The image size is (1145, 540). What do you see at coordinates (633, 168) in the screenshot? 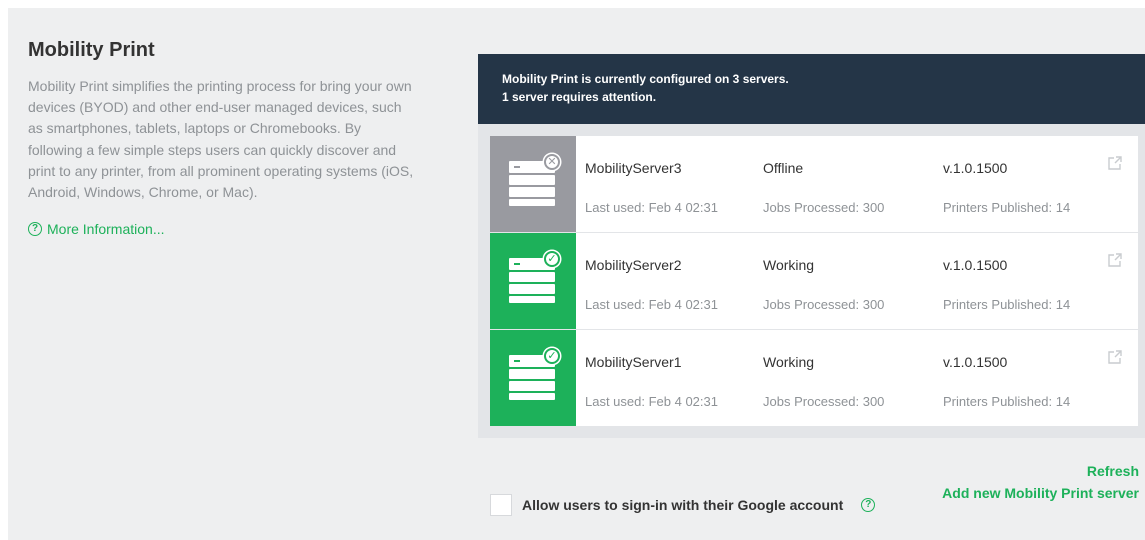
I see `server-name: MobilityServer3` at bounding box center [633, 168].